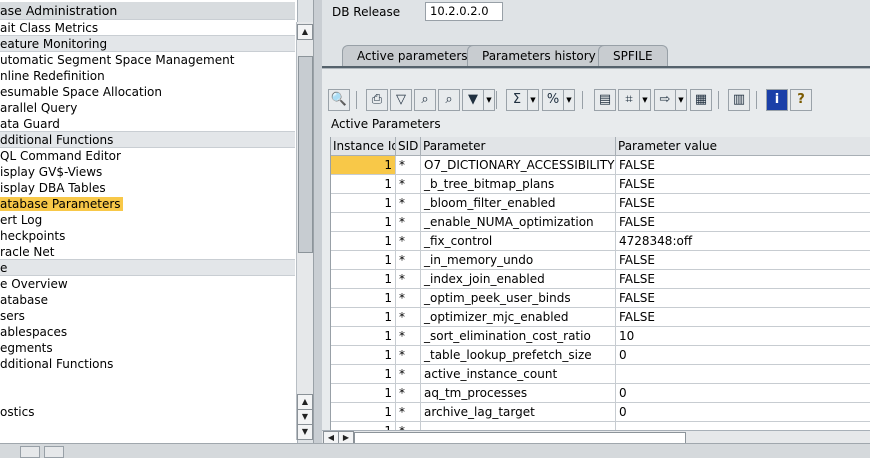 Image resolution: width=870 pixels, height=458 pixels. Describe the element at coordinates (147, 188) in the screenshot. I see `tree-item: isplay DBA Tables` at that location.